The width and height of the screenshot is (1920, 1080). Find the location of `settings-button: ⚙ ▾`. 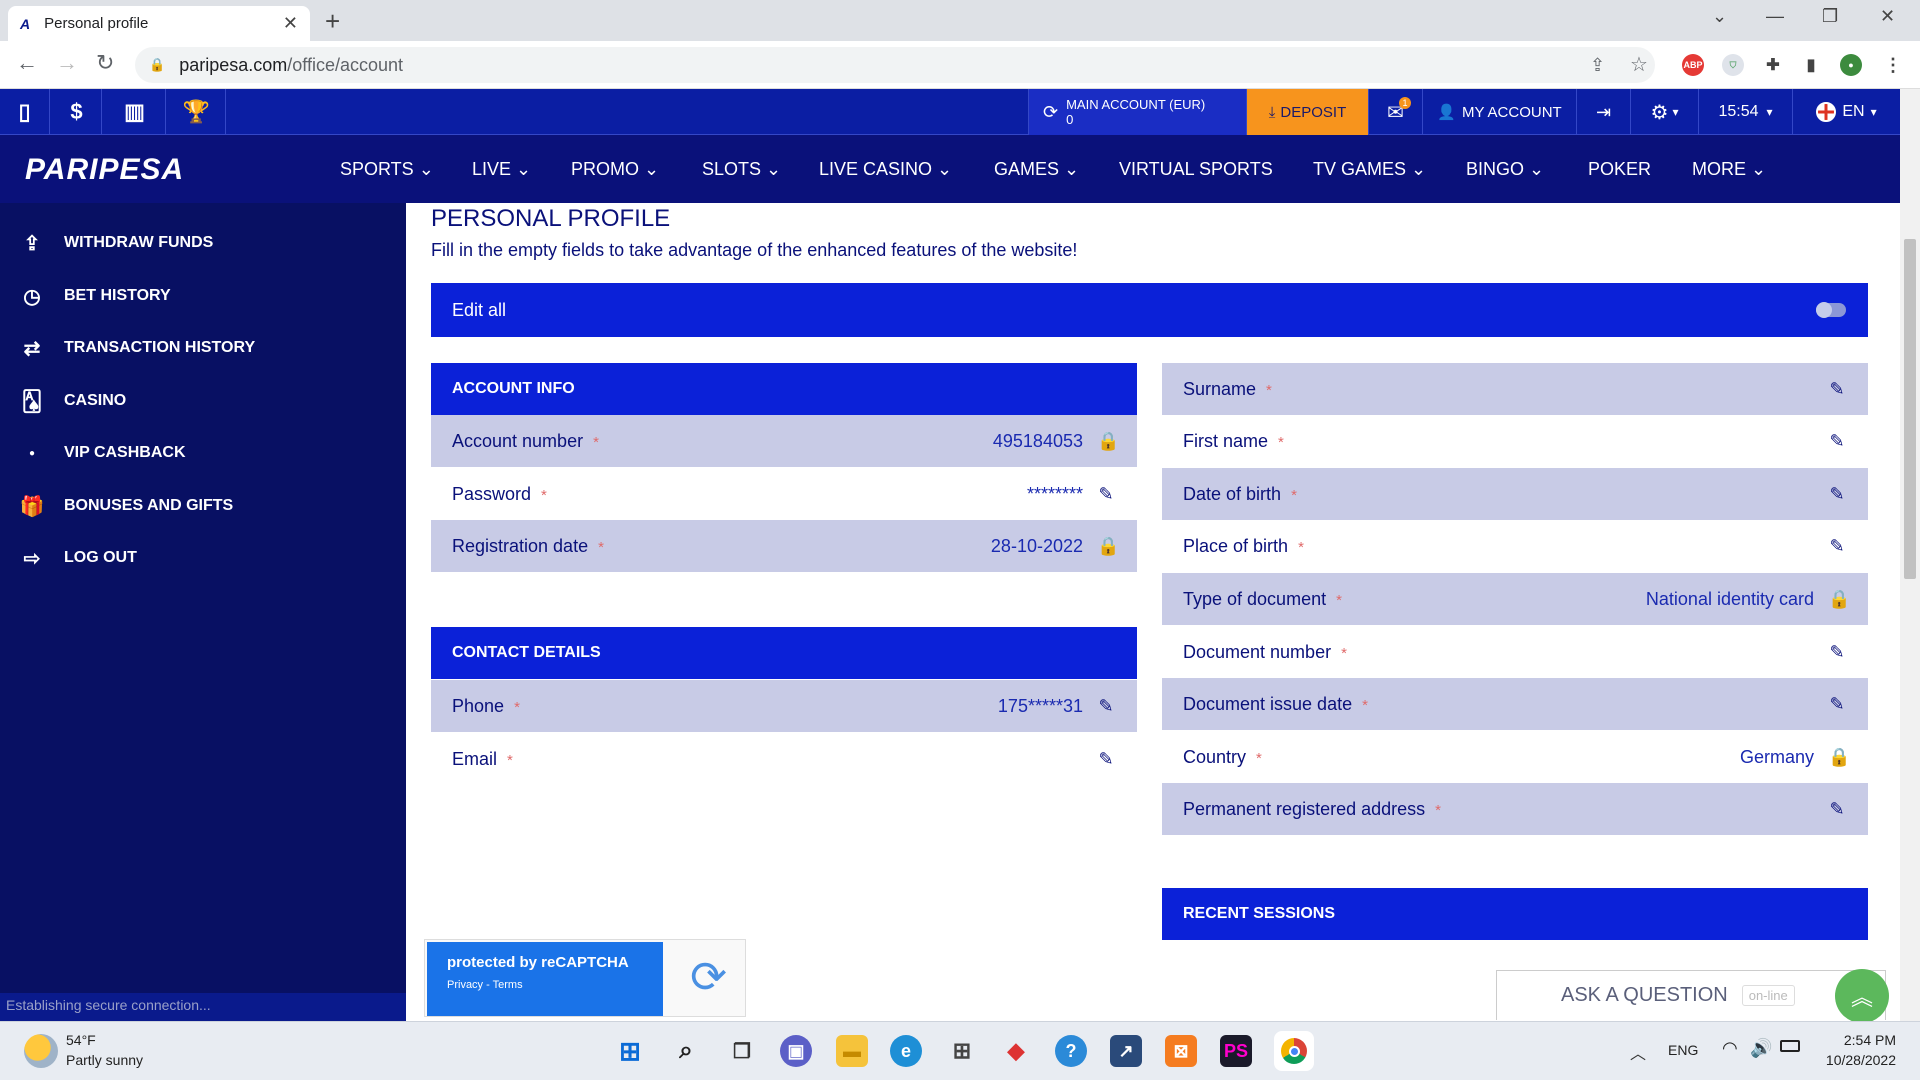

settings-button: ⚙ ▾ is located at coordinates (1664, 112).